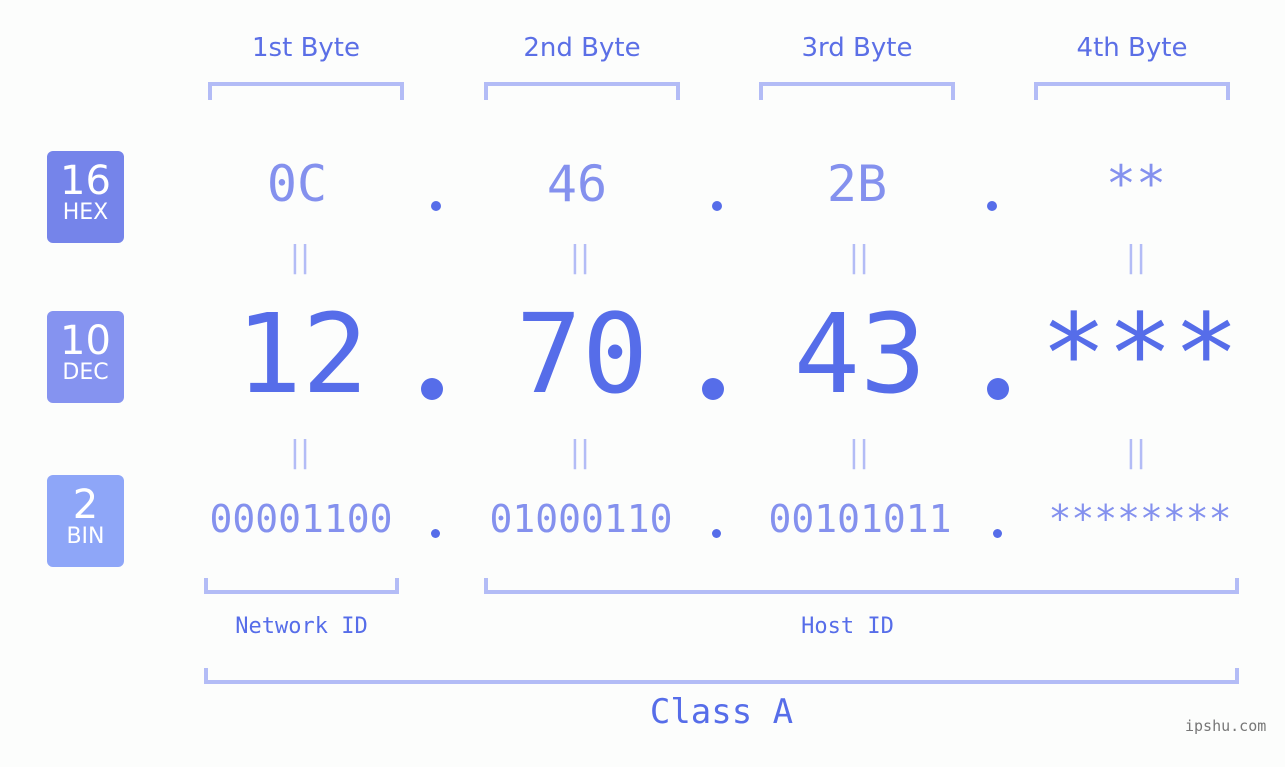 Image resolution: width=1285 pixels, height=767 pixels. I want to click on dec-byte-3: 43, so click(860, 354).